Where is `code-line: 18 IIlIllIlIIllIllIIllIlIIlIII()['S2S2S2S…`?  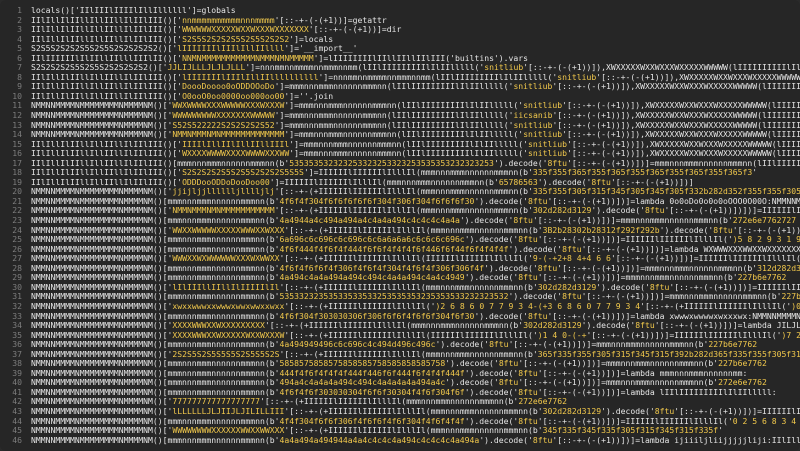
code-line: 18 IIlIllIlIIllIllIIllIlIIlIII()['S2S2S2S… is located at coordinates (400, 173).